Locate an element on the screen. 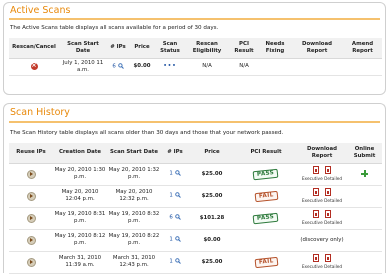 The width and height of the screenshot is (390, 275). creation-date: May 19, 2010 8:31 p.m. is located at coordinates (80, 218).